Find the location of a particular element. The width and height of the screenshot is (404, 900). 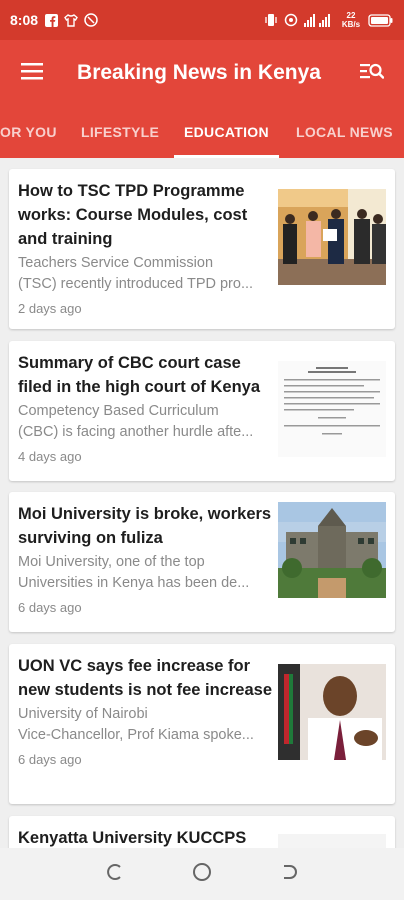

back-button is located at coordinates (290, 874).